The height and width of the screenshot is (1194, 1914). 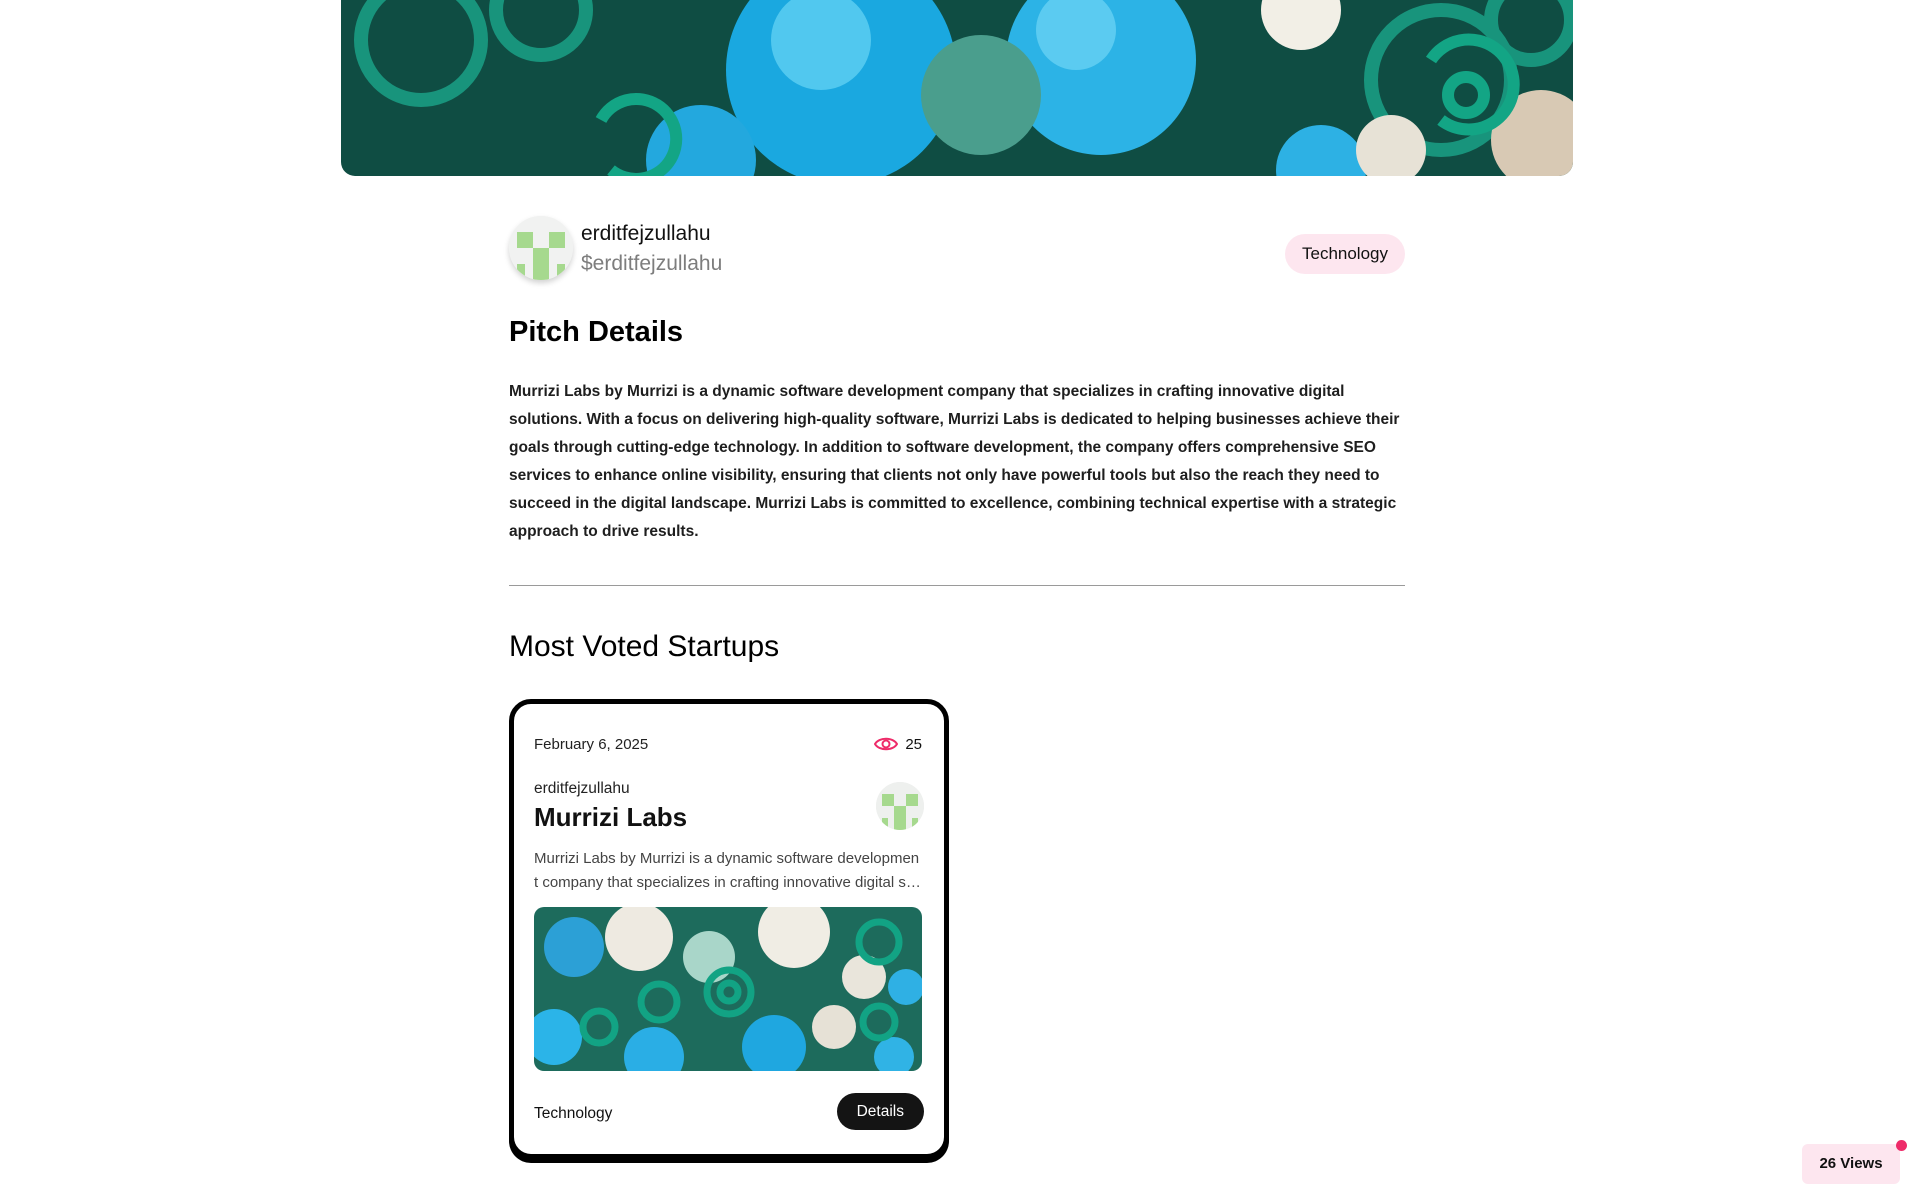 I want to click on category-tag: Technology, so click(x=1344, y=254).